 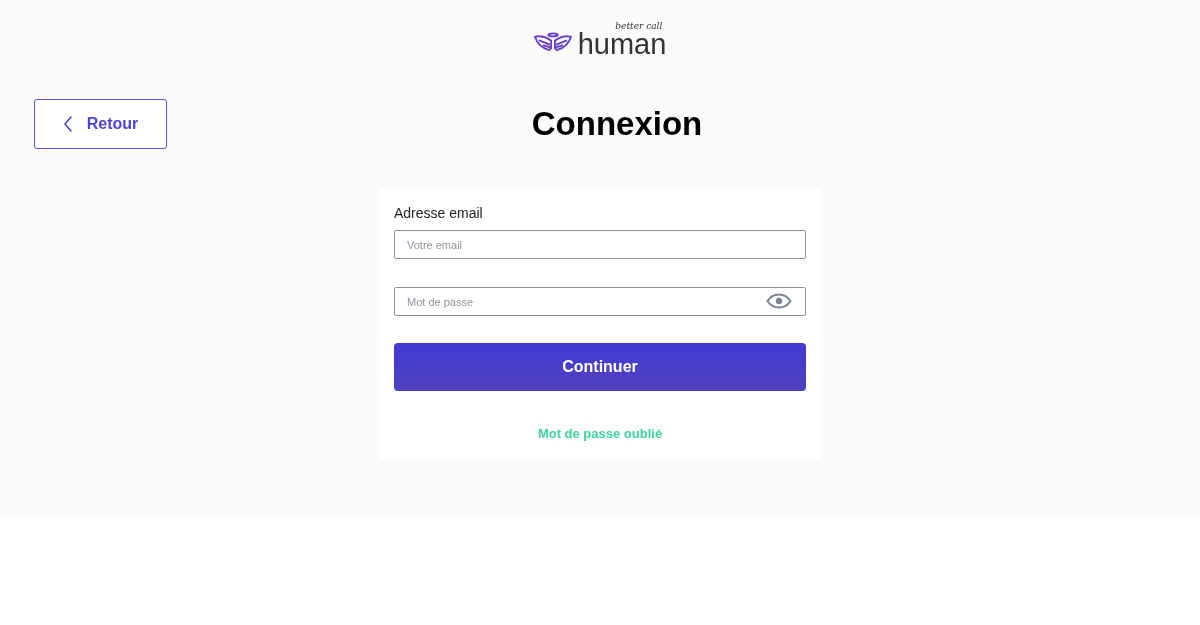 I want to click on continue-button: Continuer, so click(x=600, y=367).